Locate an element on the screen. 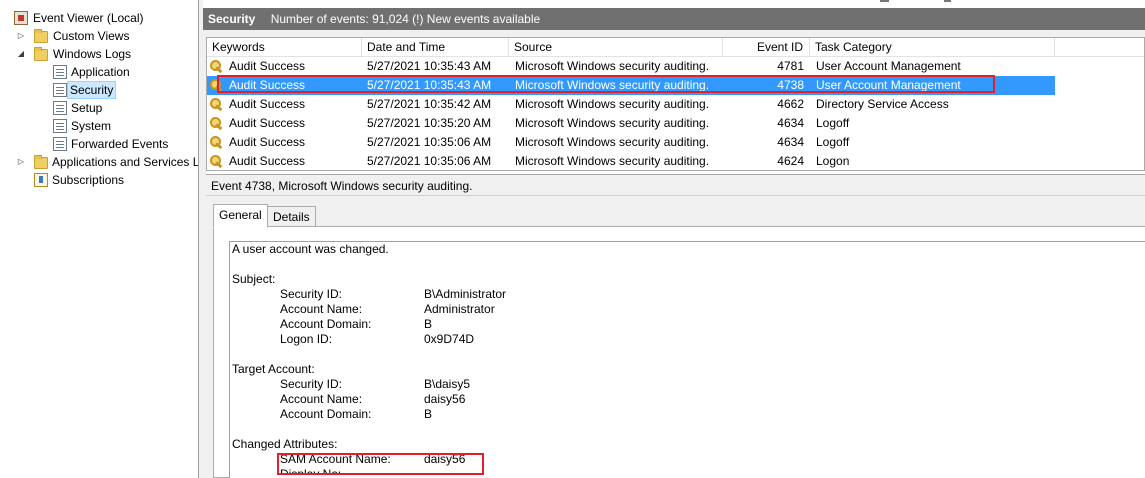  subject-heading: Subject: is located at coordinates (254, 279).